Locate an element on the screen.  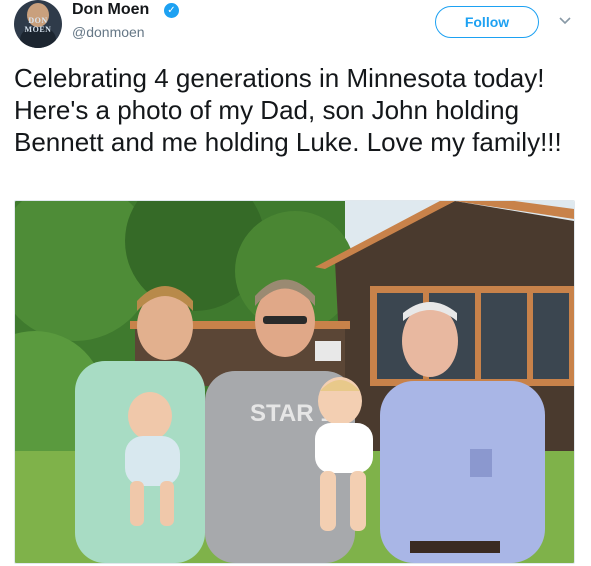
avatar: DON MOEN is located at coordinates (38, 24).